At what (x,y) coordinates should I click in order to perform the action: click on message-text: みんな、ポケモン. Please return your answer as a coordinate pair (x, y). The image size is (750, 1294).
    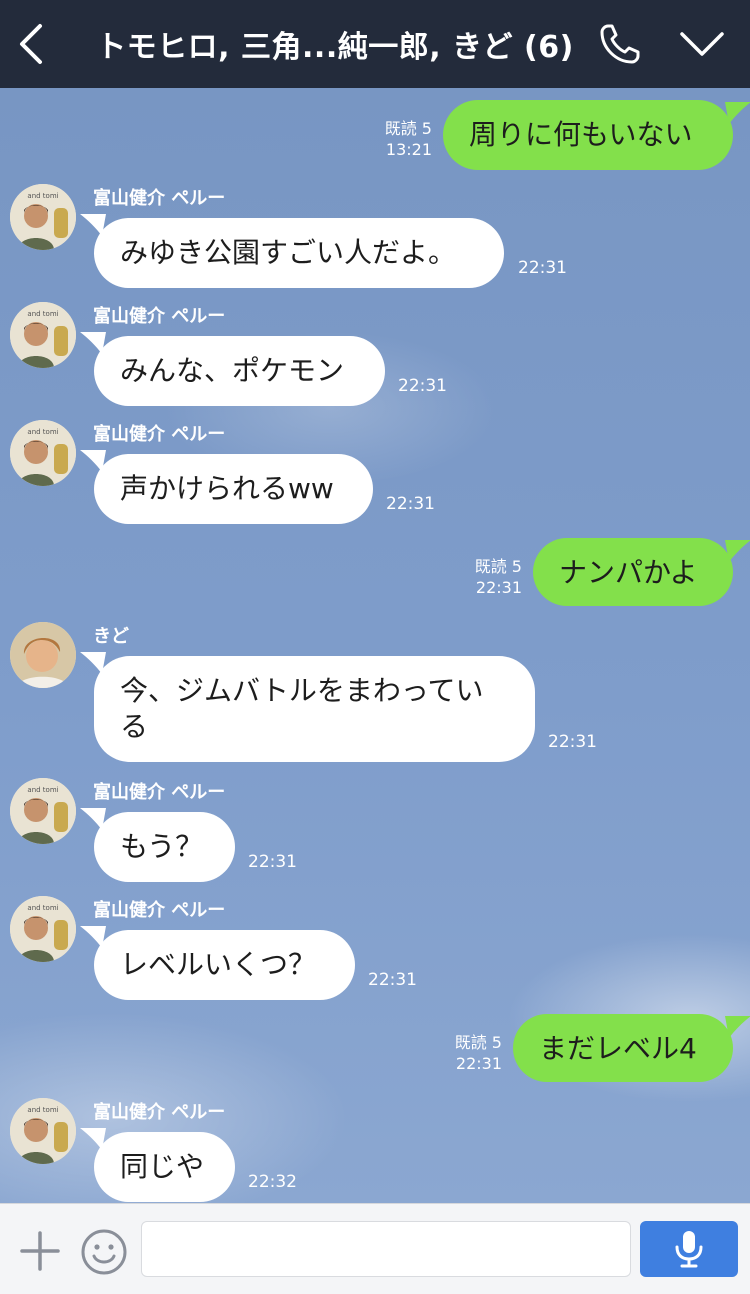
    Looking at the image, I should click on (232, 370).